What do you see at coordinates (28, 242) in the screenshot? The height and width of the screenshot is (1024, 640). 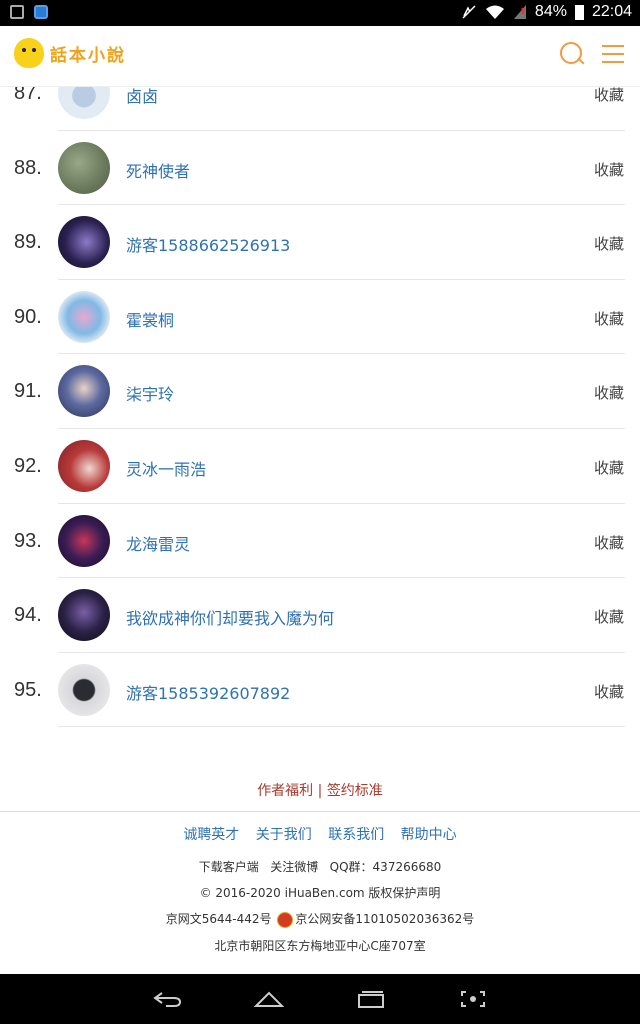 I see `rank-number: 89.` at bounding box center [28, 242].